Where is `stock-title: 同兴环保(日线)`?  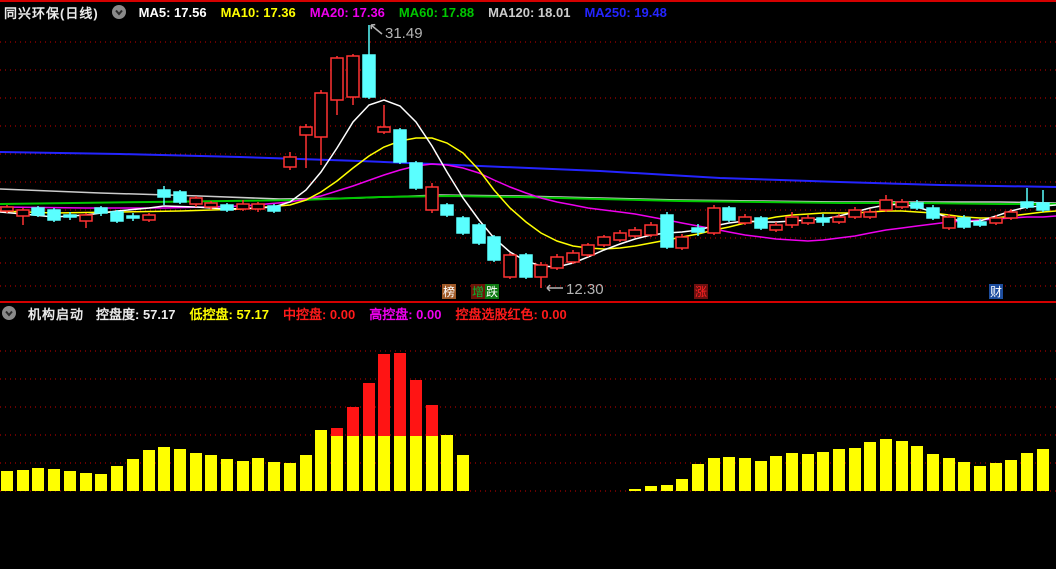 stock-title: 同兴环保(日线) is located at coordinates (51, 12).